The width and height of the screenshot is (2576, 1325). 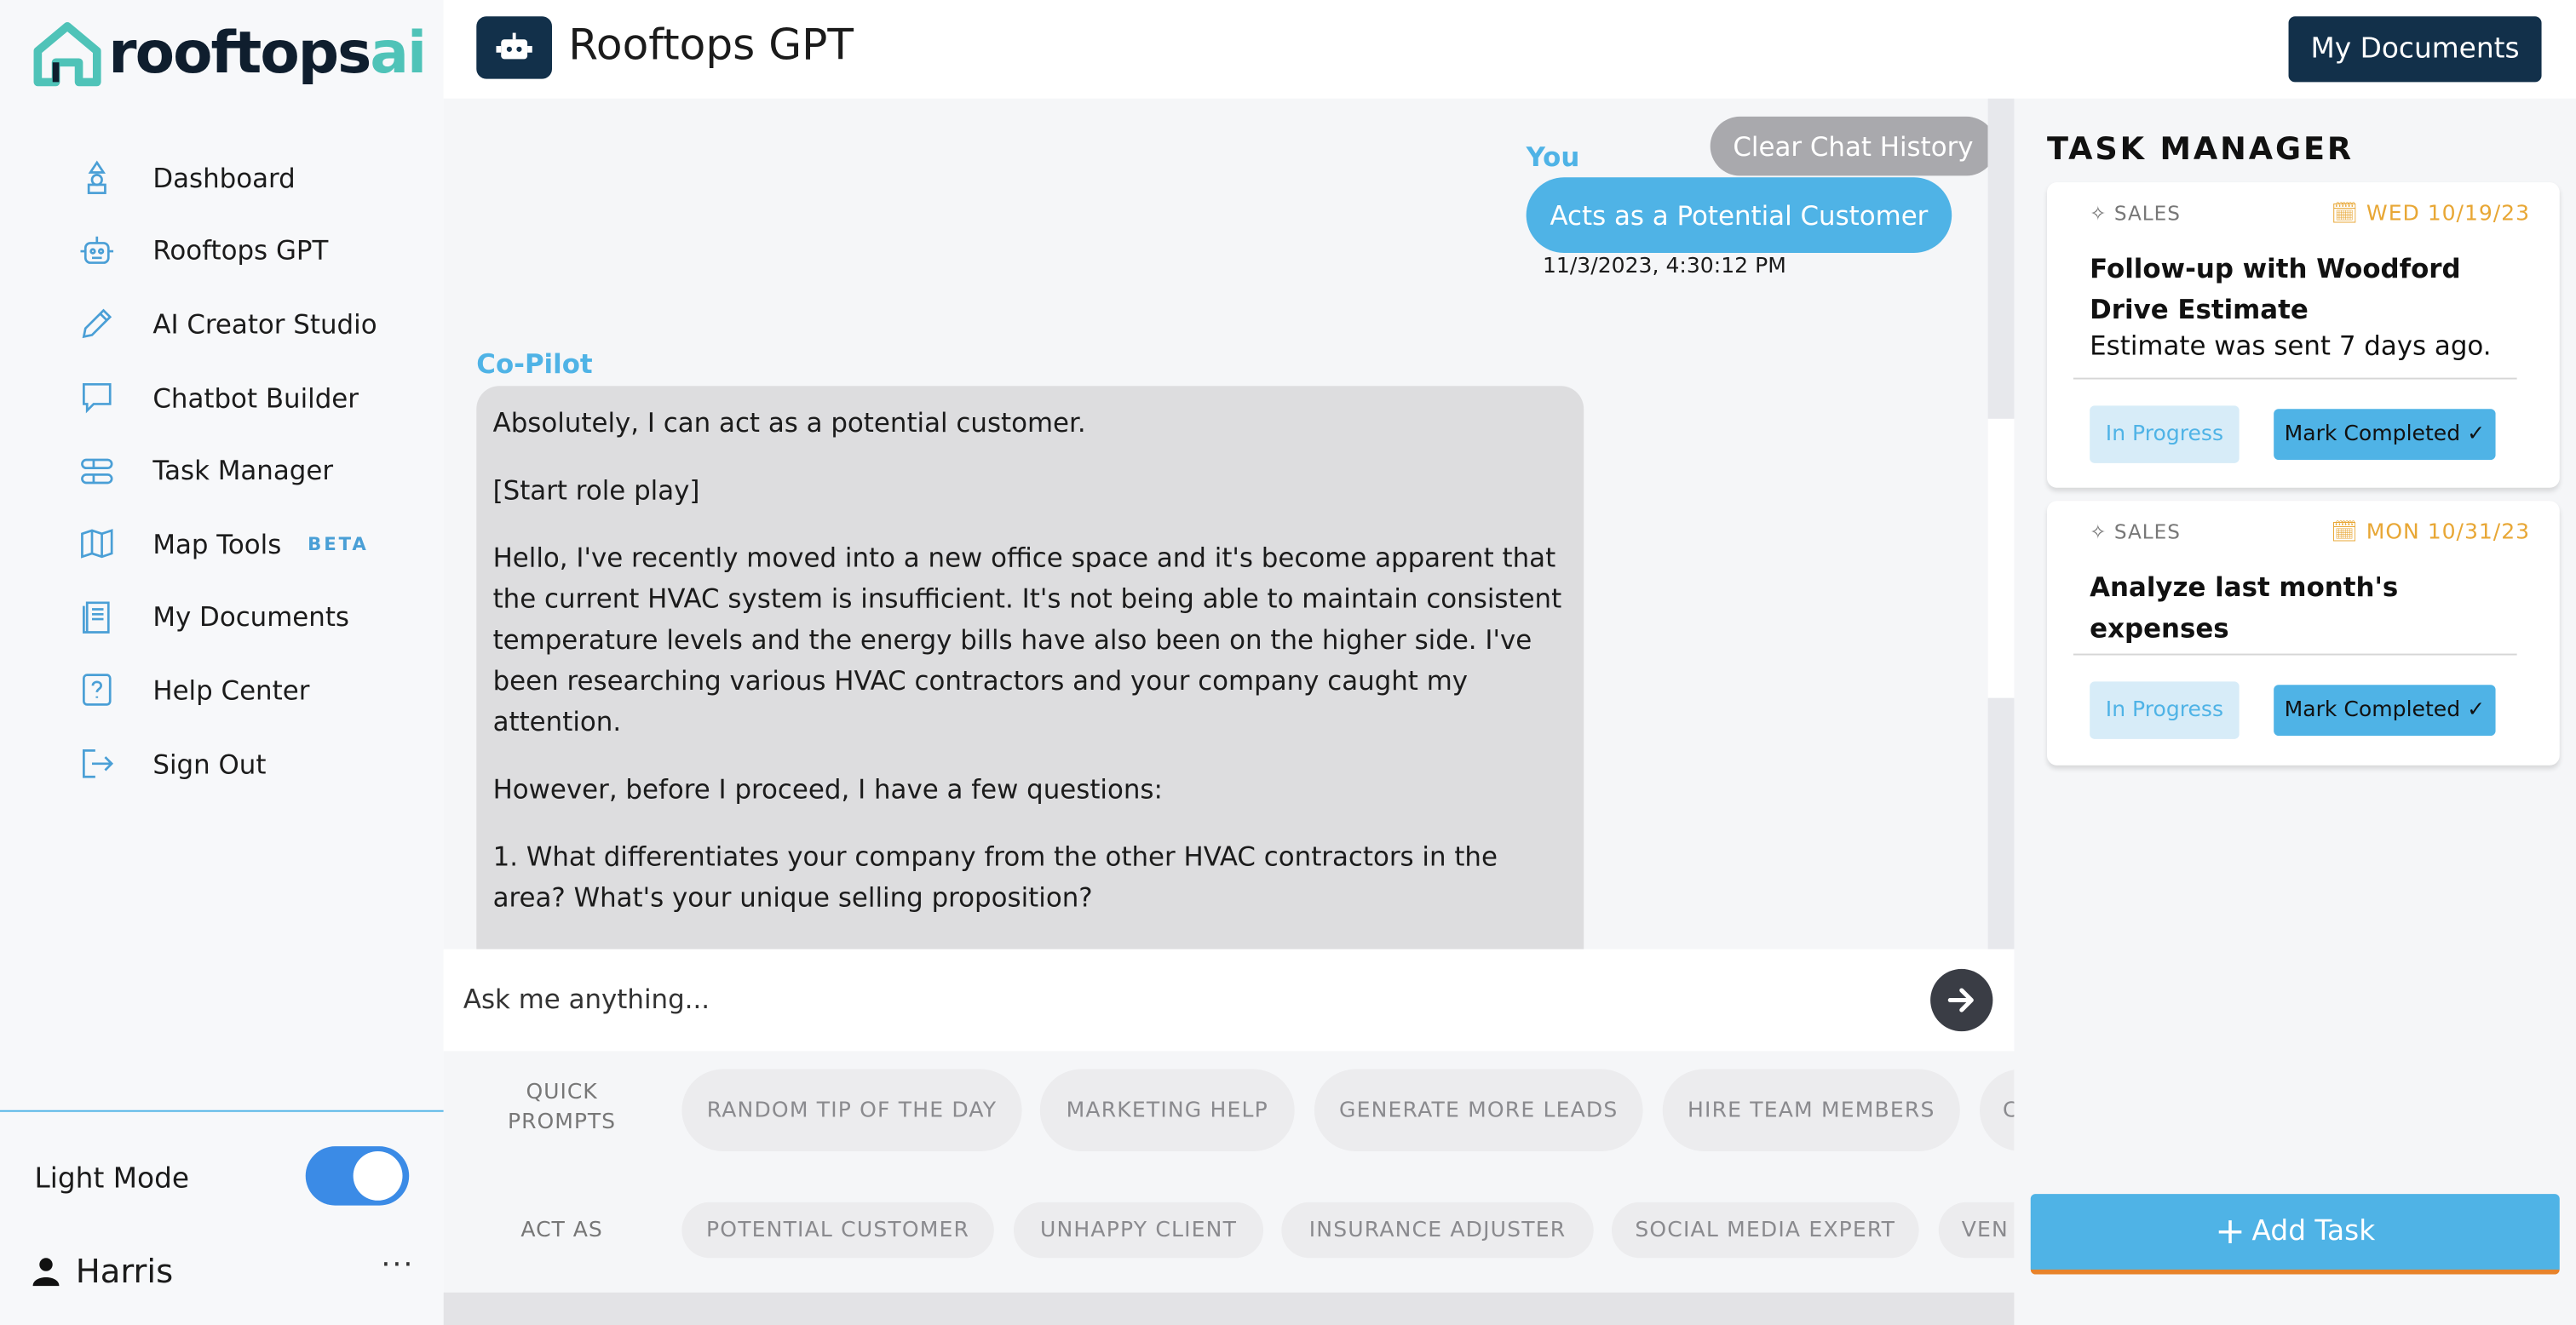 What do you see at coordinates (398, 1265) in the screenshot?
I see `user-more-button: ···` at bounding box center [398, 1265].